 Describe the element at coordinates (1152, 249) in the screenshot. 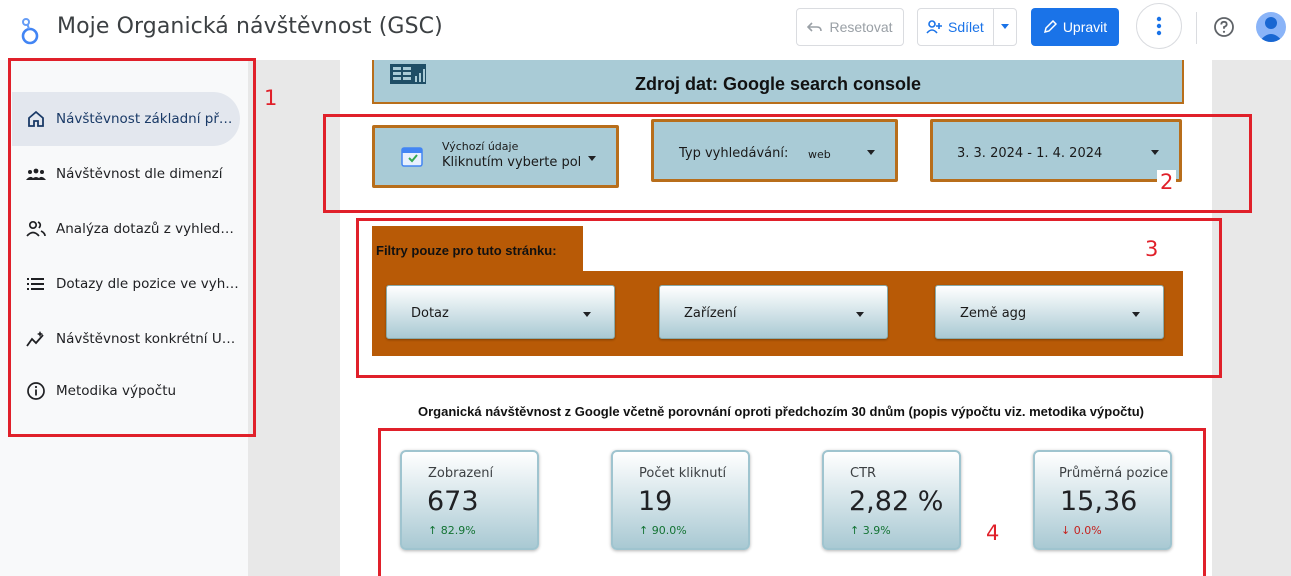

I see `annotation-number-3: 3` at that location.